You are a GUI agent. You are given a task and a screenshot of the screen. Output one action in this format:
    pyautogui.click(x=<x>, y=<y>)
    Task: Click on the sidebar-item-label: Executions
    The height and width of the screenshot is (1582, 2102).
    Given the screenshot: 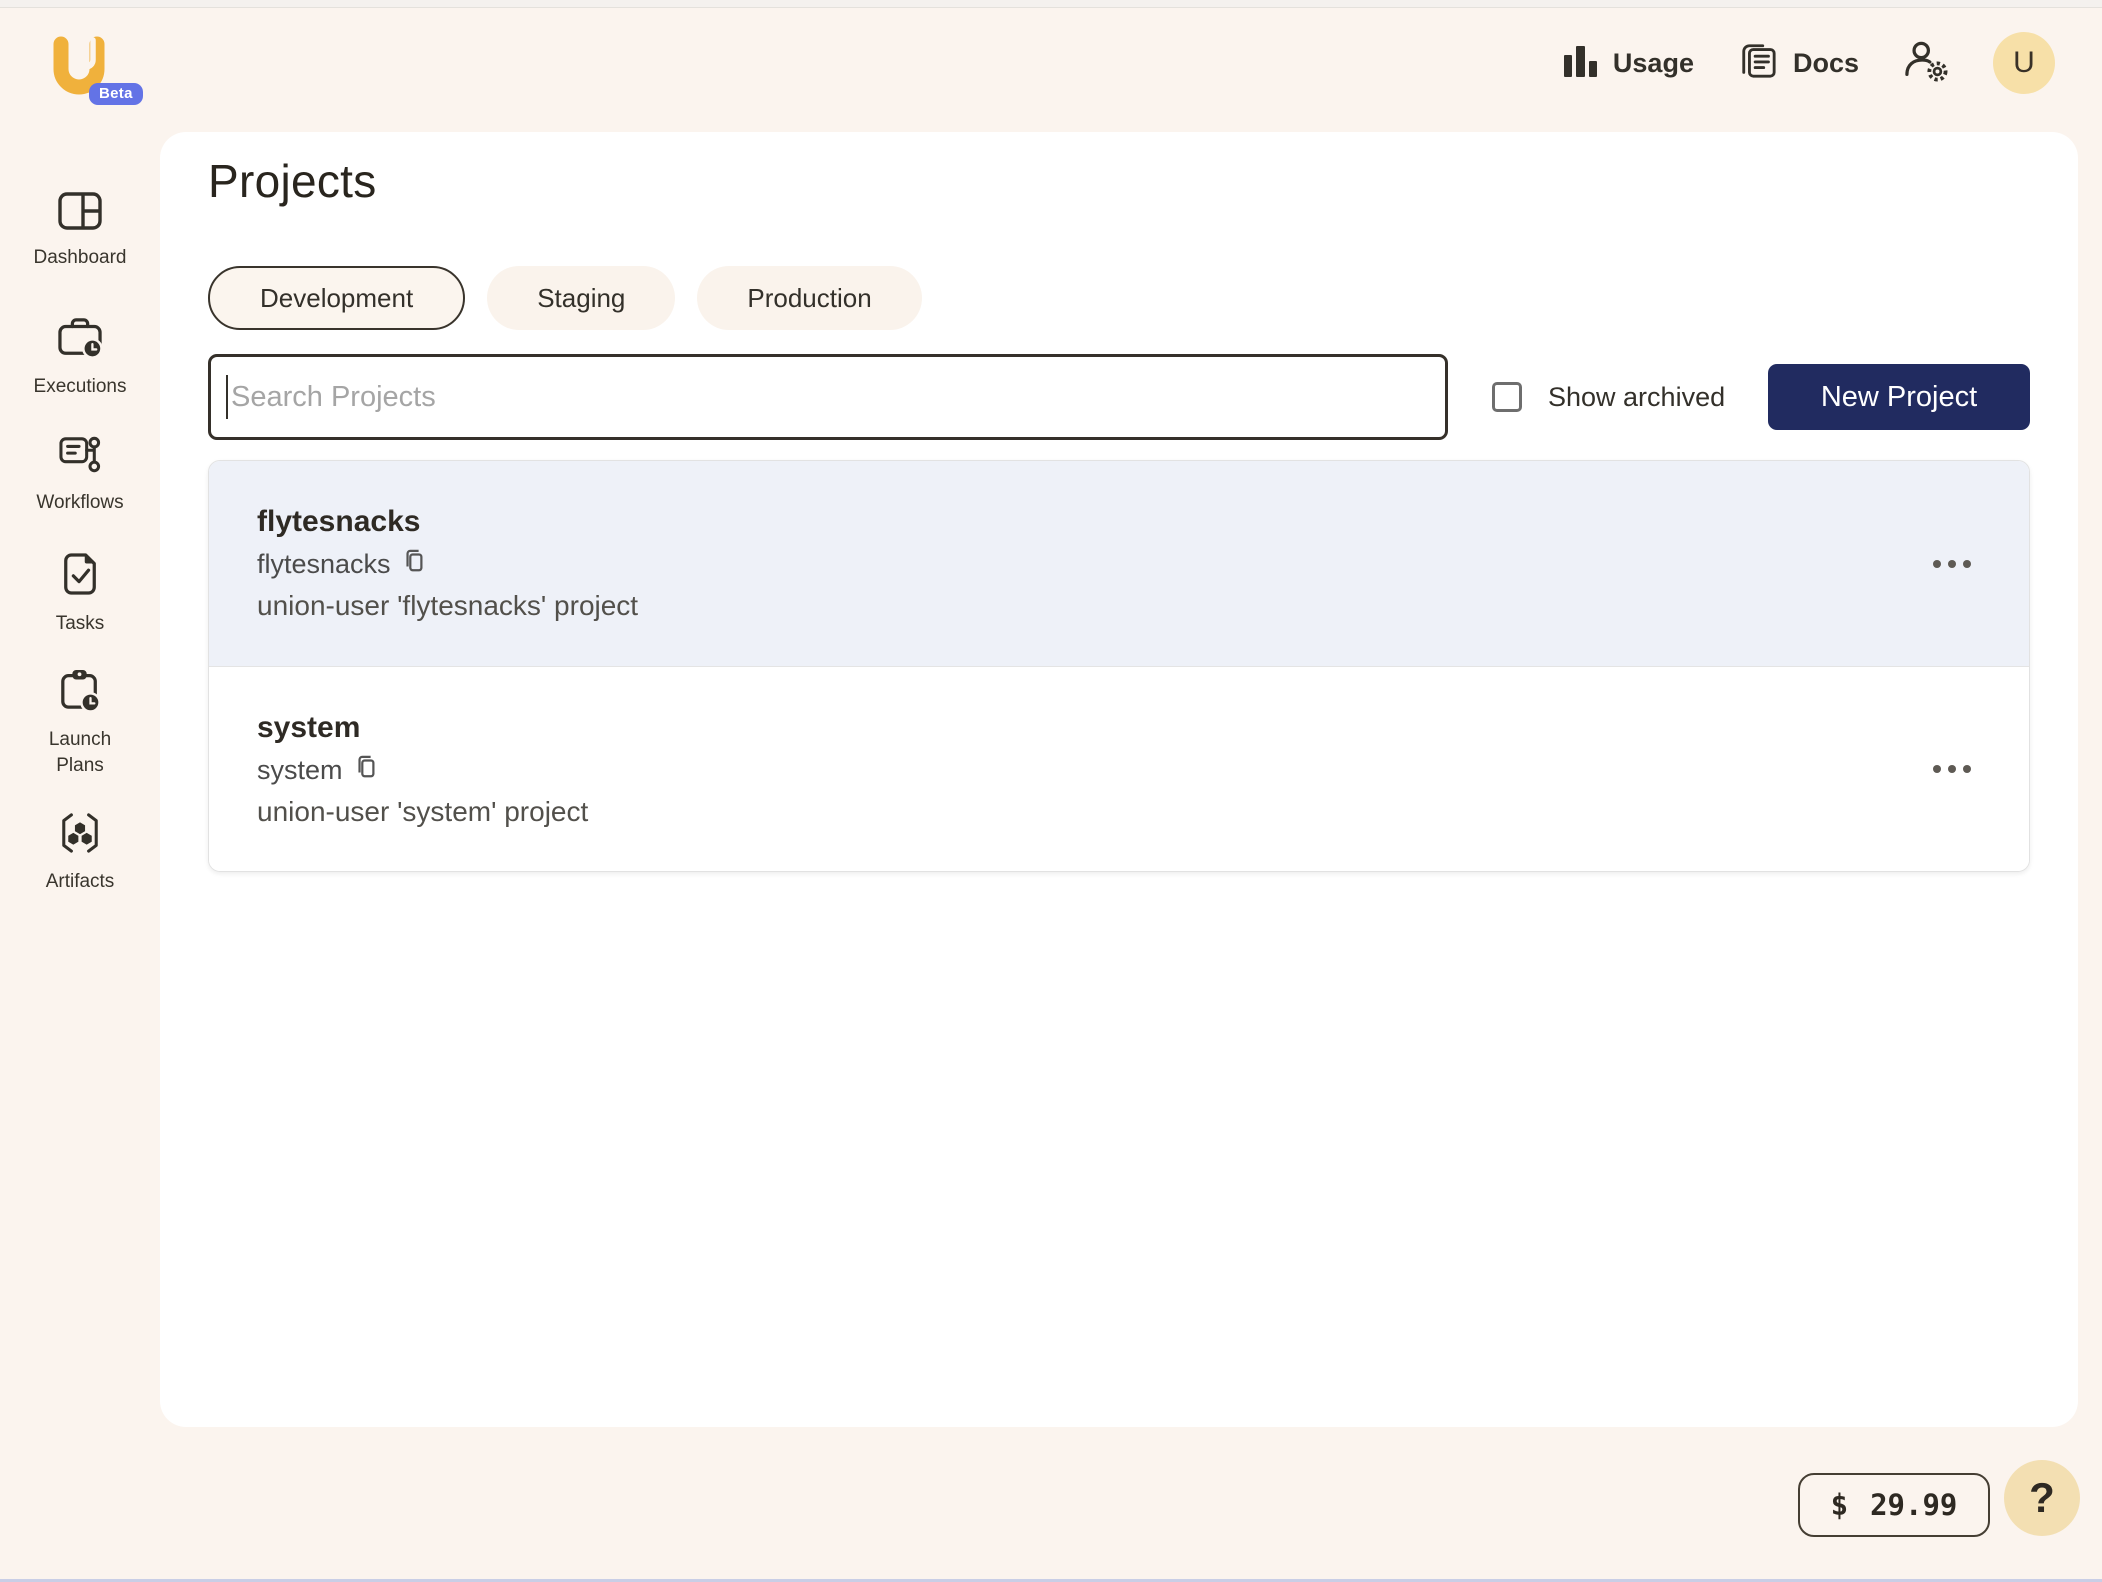 What is the action you would take?
    pyautogui.click(x=80, y=386)
    